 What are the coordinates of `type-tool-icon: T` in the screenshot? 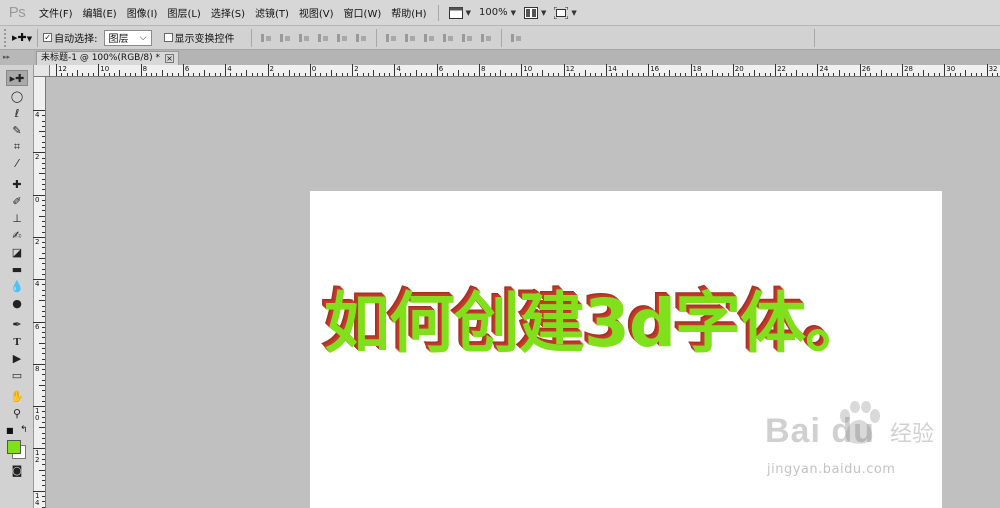 It's located at (17, 342).